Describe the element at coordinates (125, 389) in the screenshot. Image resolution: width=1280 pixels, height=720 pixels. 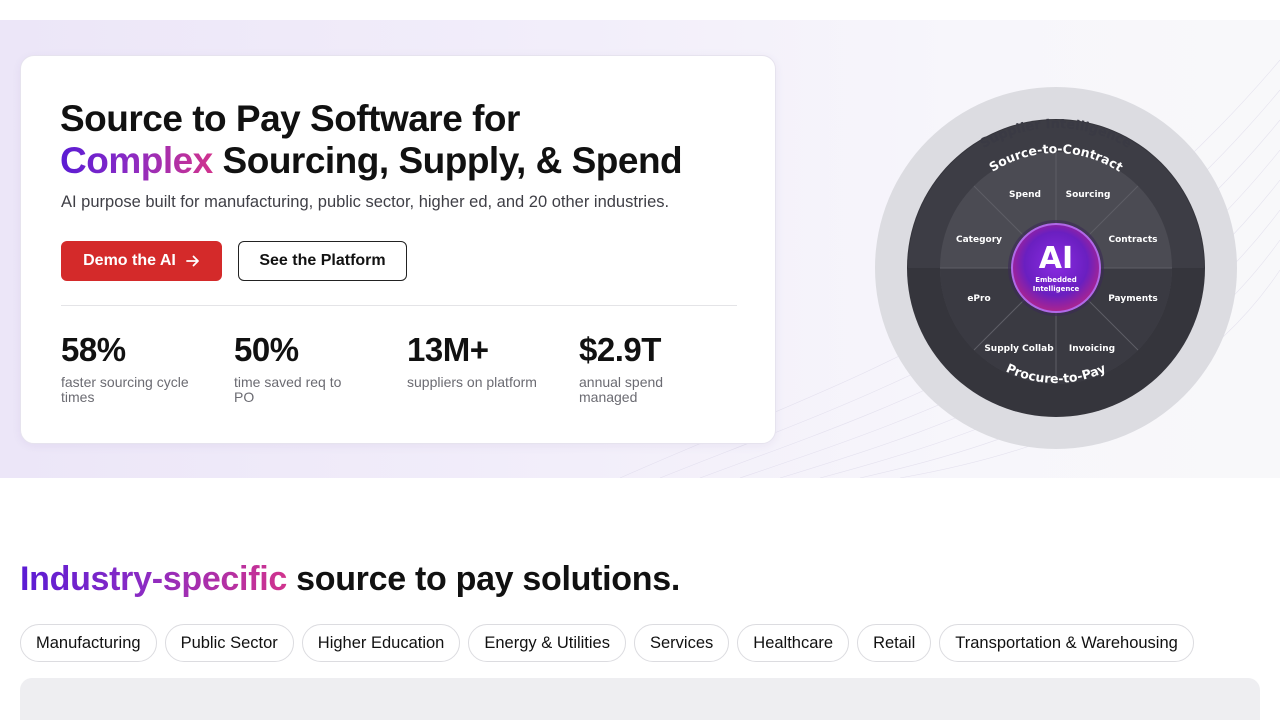
I see `stat-label: faster sourcing cycle times` at that location.